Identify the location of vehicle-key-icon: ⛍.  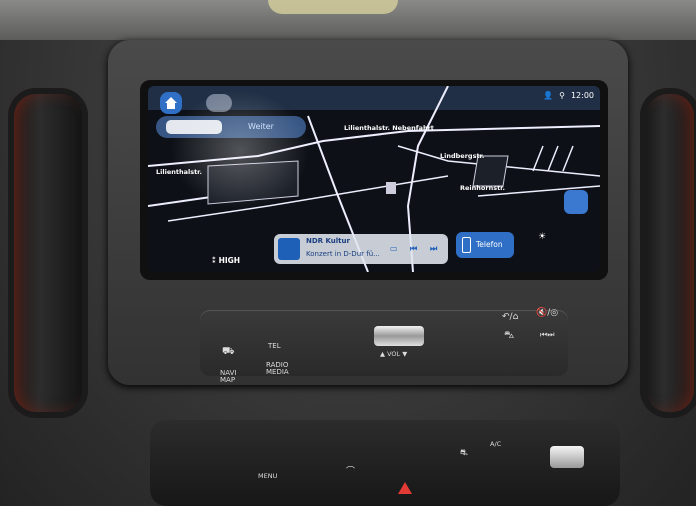
(509, 336).